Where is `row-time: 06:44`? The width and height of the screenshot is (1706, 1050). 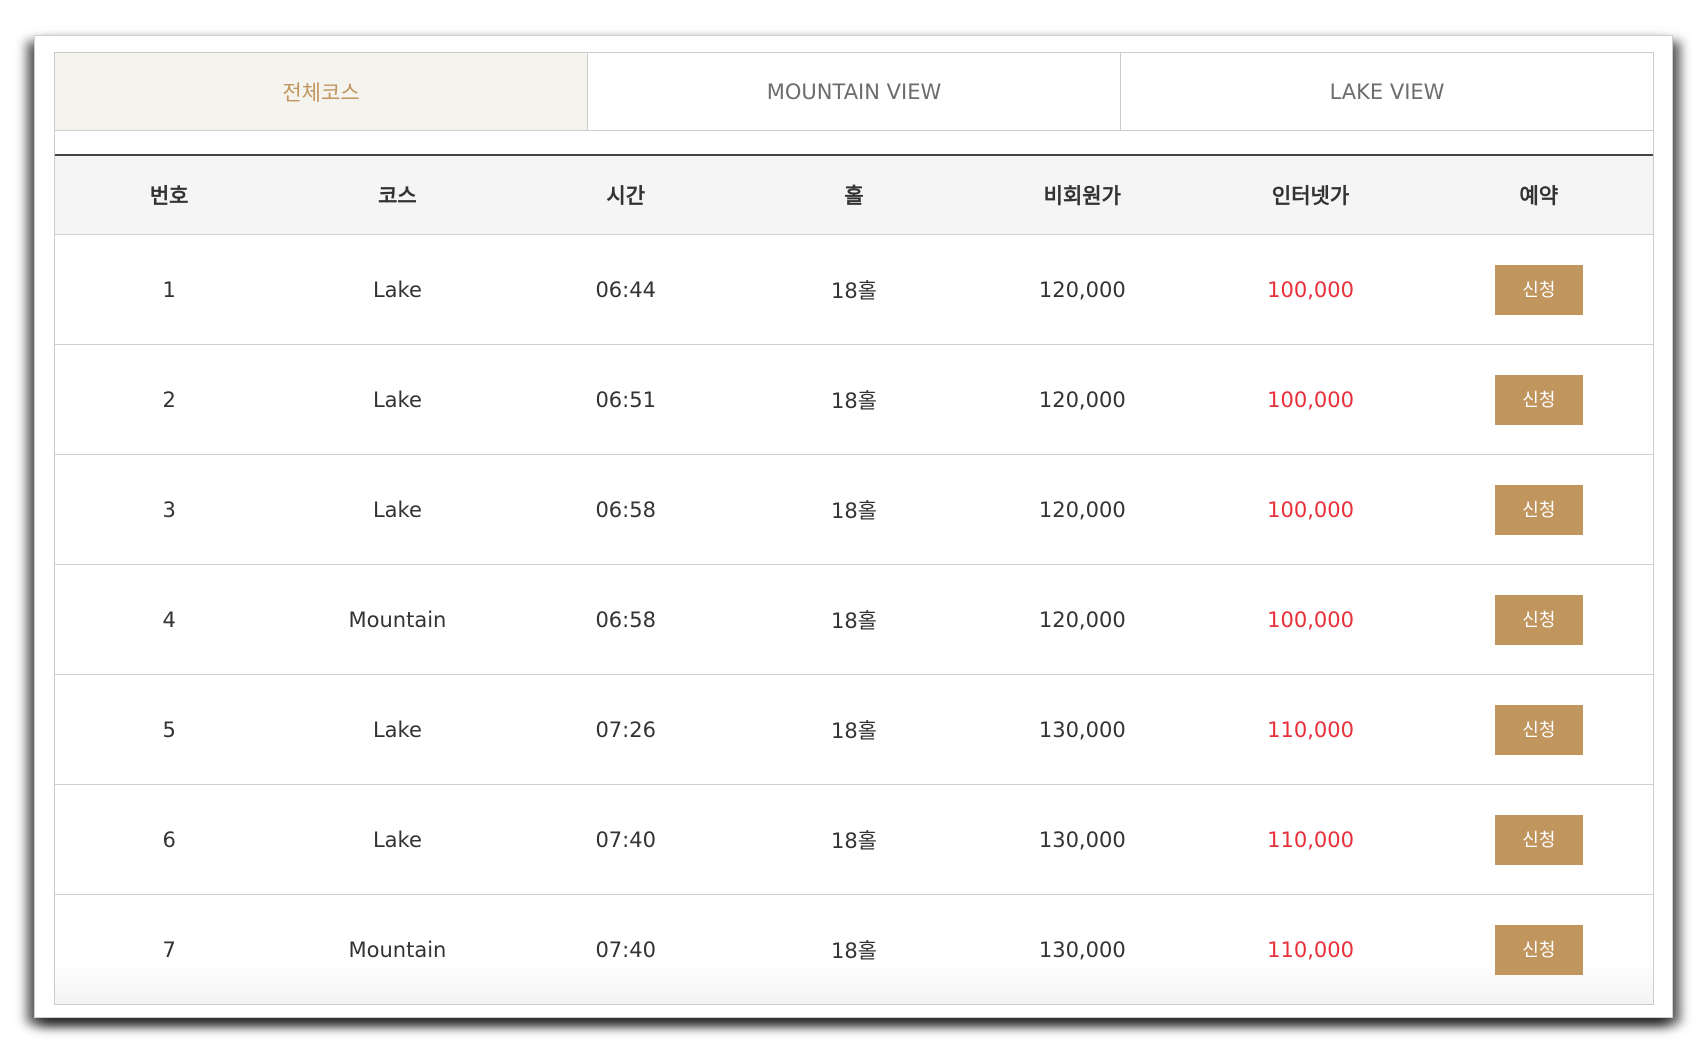
row-time: 06:44 is located at coordinates (625, 289).